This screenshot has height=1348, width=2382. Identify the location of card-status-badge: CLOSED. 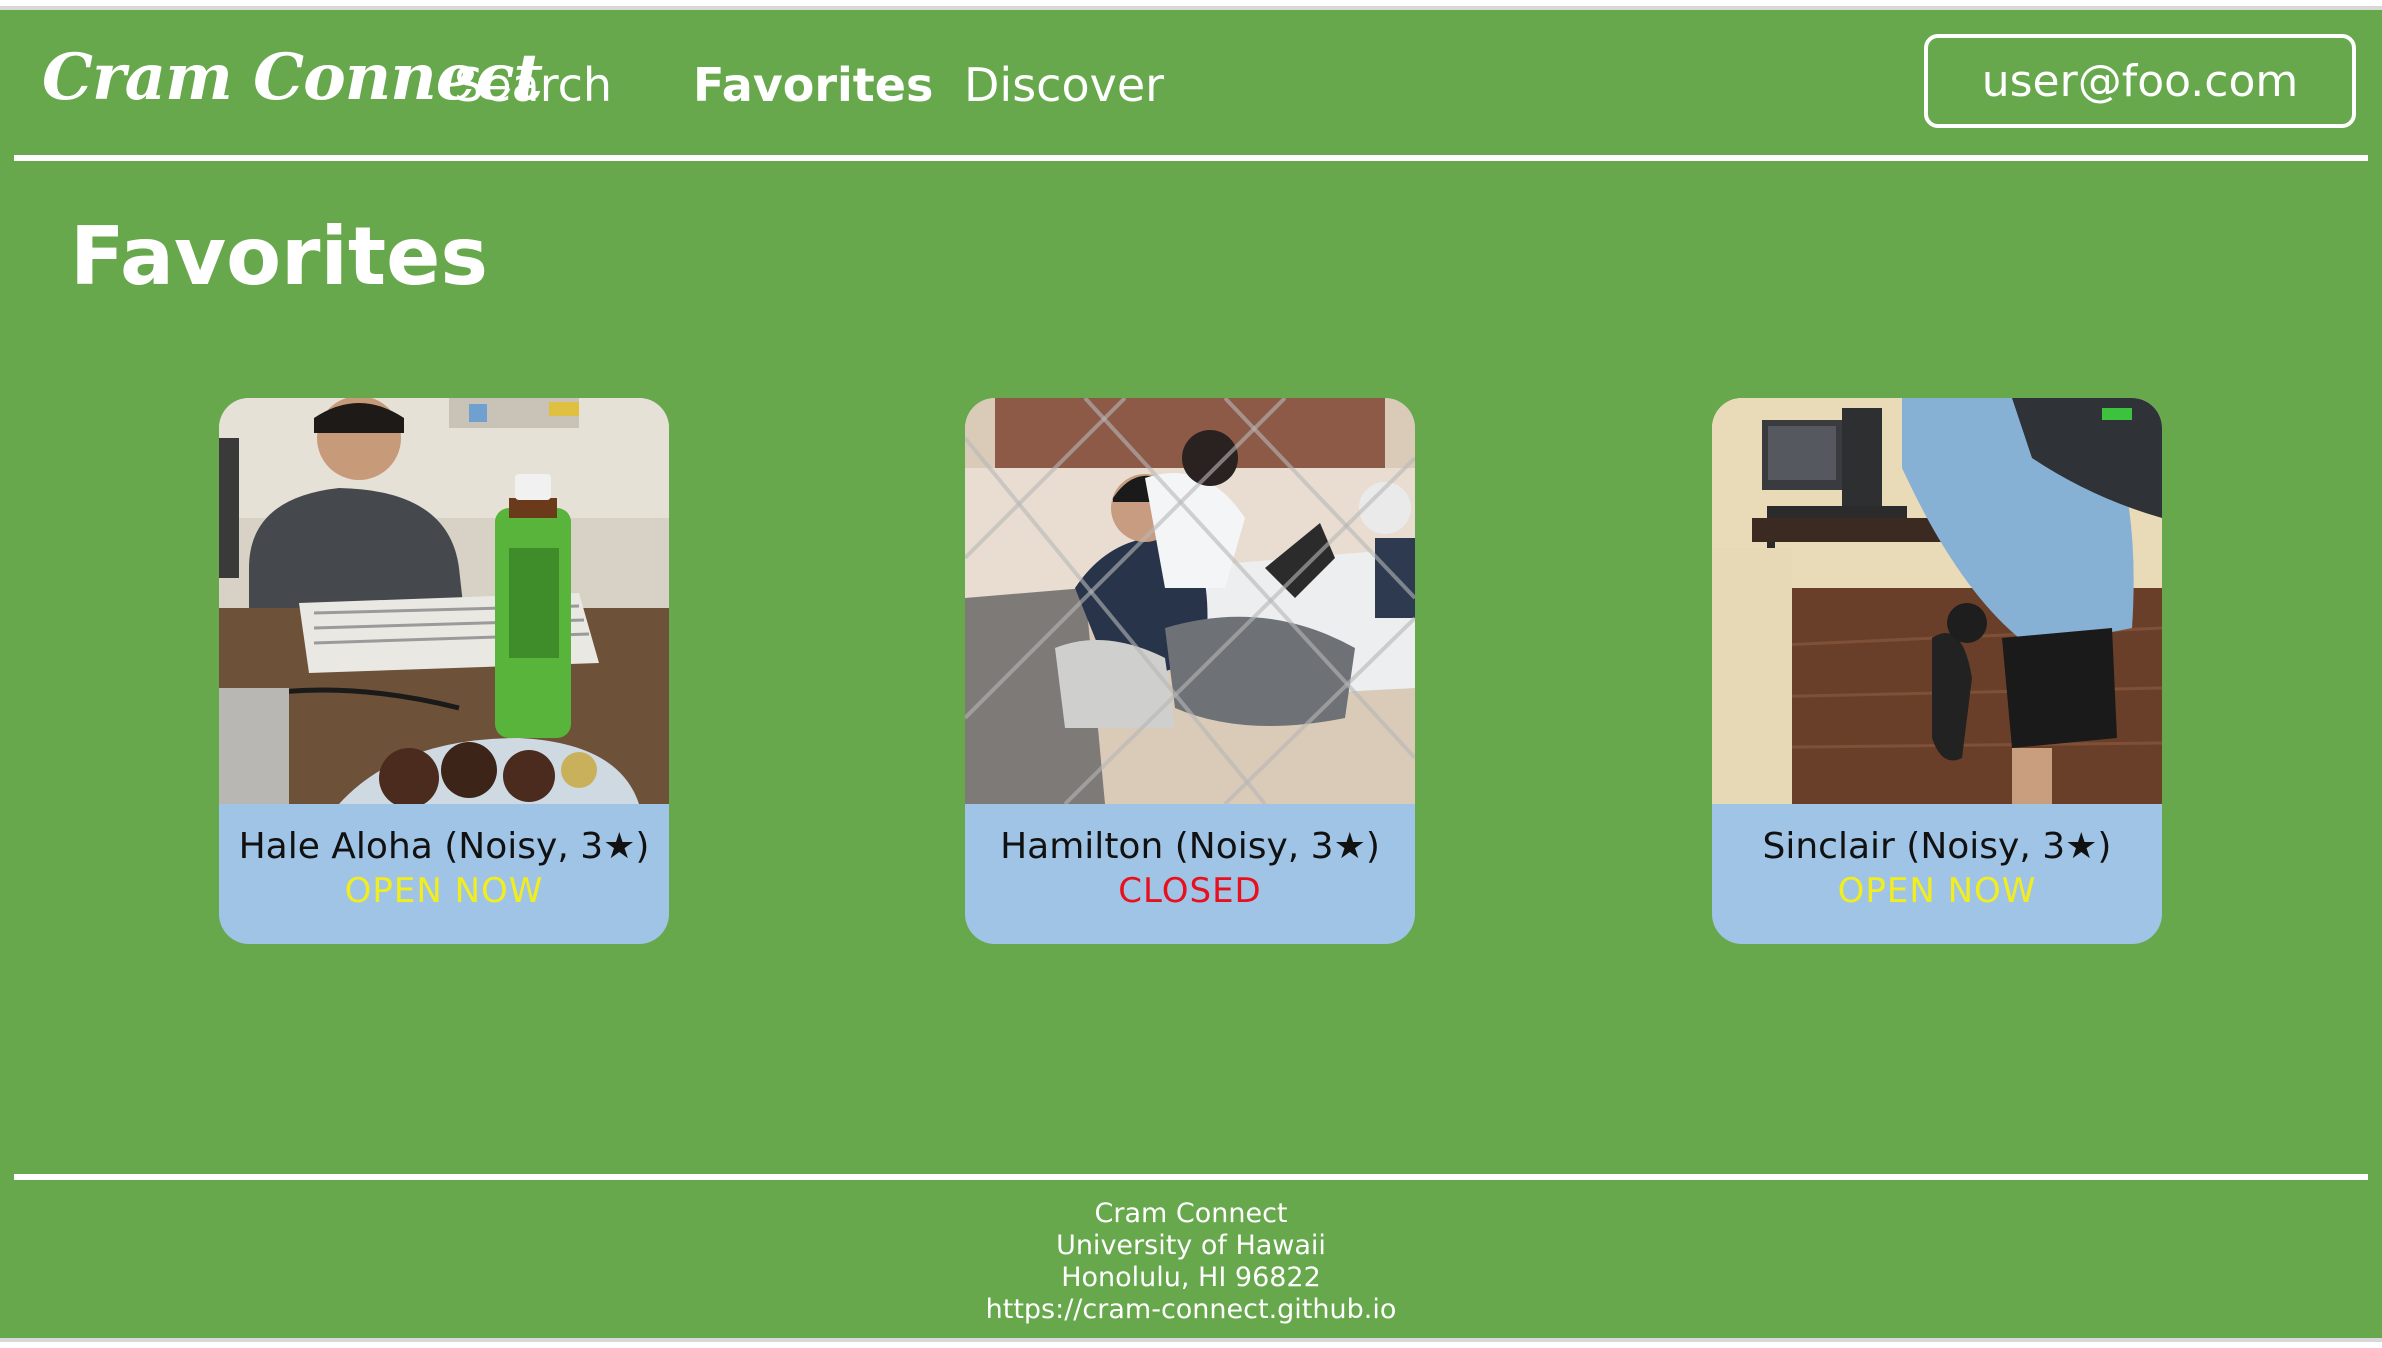
(1190, 891).